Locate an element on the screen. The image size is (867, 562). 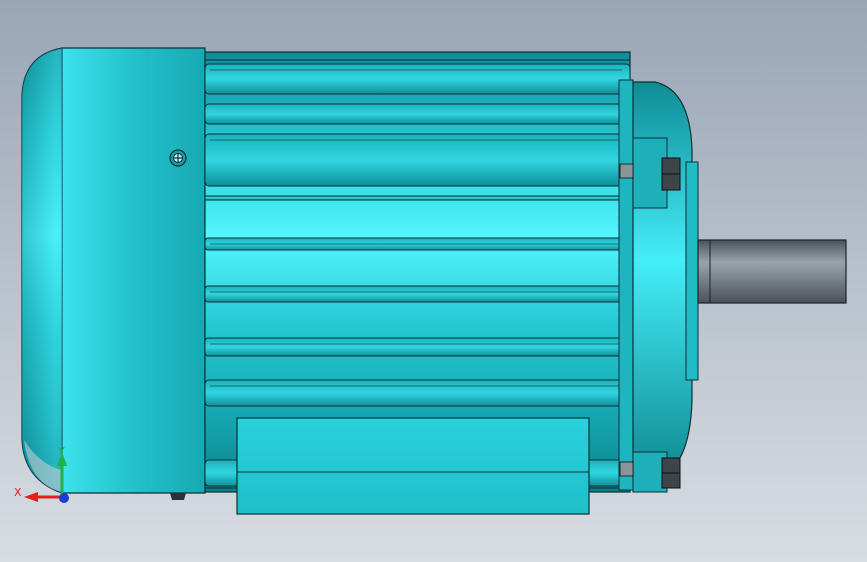
end-shield is located at coordinates (658, 286).